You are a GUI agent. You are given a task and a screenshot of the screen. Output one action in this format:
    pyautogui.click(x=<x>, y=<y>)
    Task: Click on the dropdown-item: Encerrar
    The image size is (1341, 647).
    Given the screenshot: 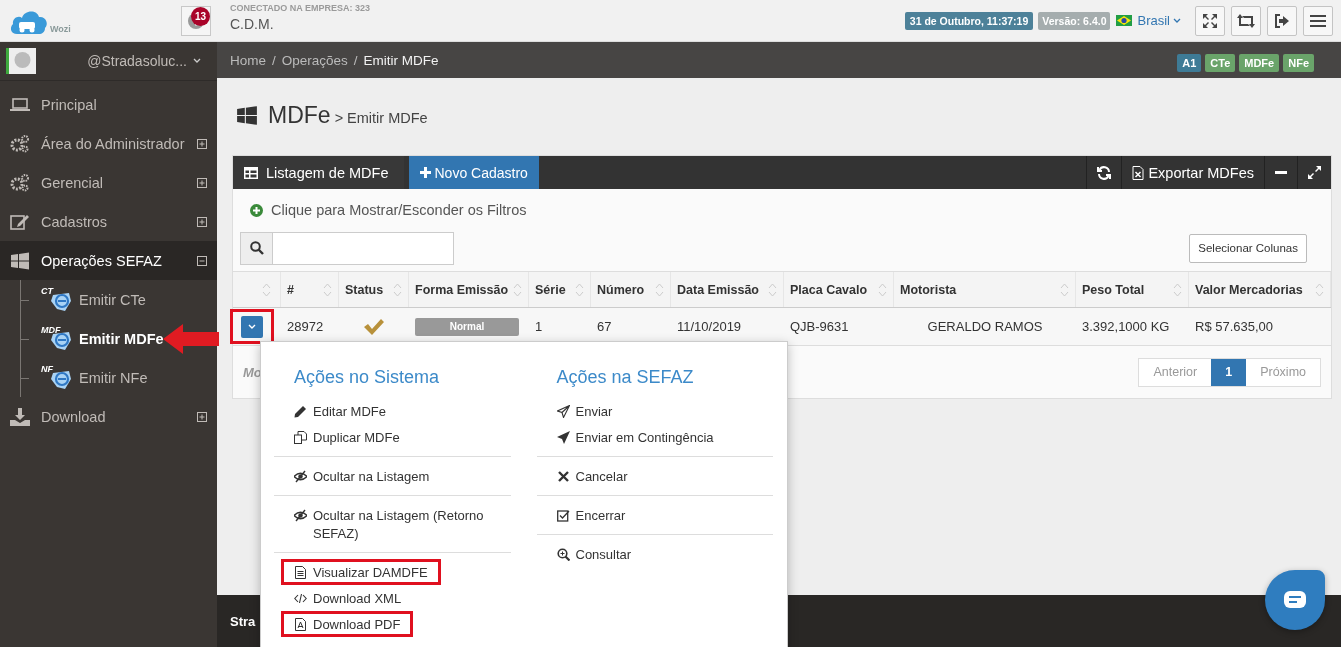 What is the action you would take?
    pyautogui.click(x=591, y=515)
    